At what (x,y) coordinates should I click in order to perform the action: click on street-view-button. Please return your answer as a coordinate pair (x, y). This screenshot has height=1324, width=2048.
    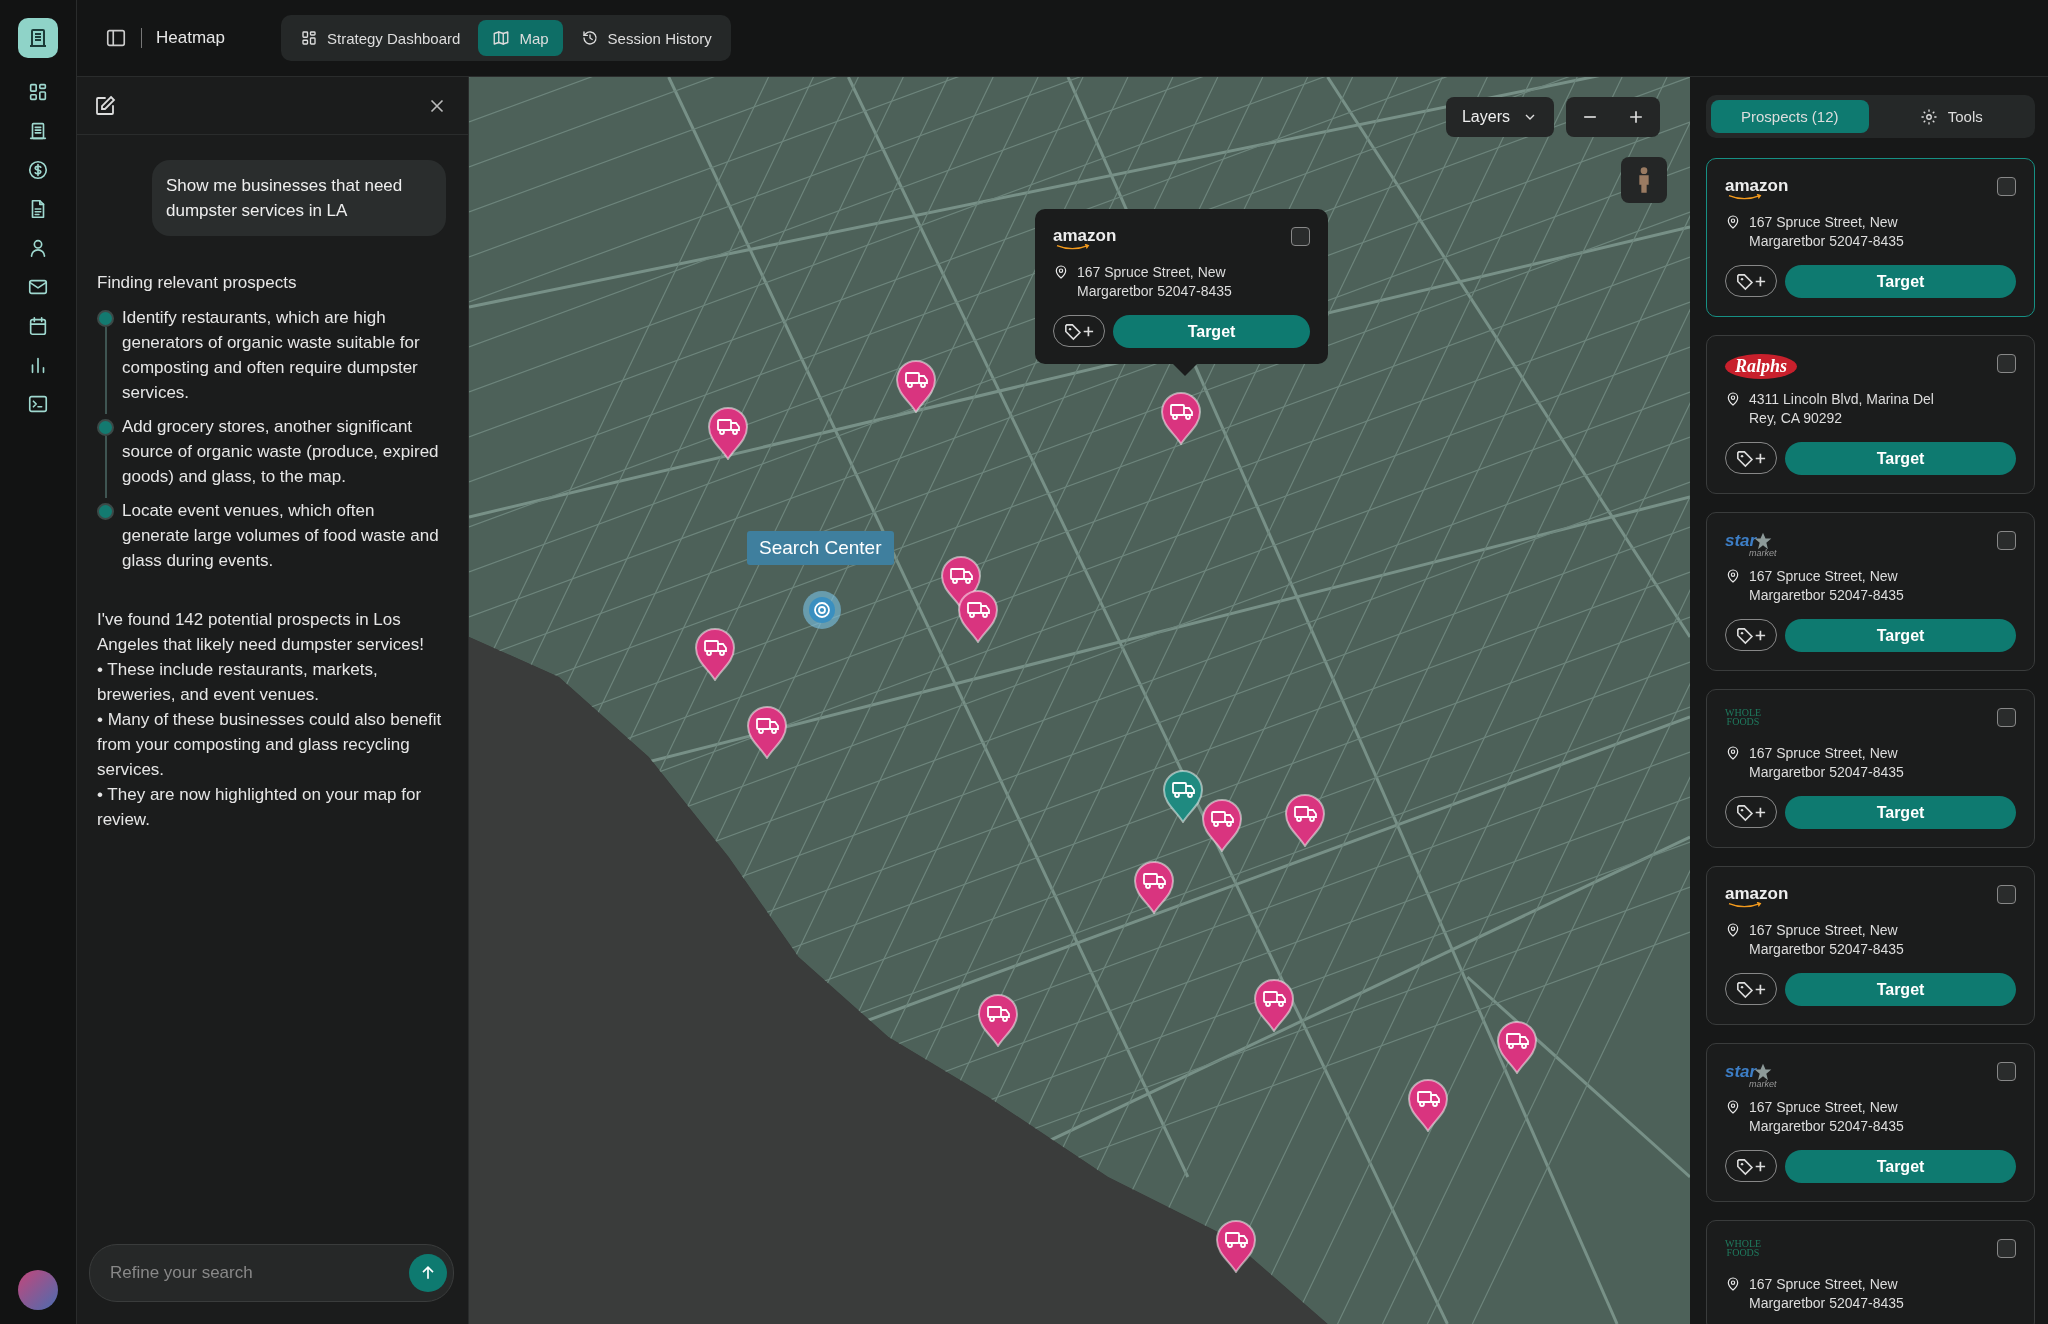
    Looking at the image, I should click on (1644, 180).